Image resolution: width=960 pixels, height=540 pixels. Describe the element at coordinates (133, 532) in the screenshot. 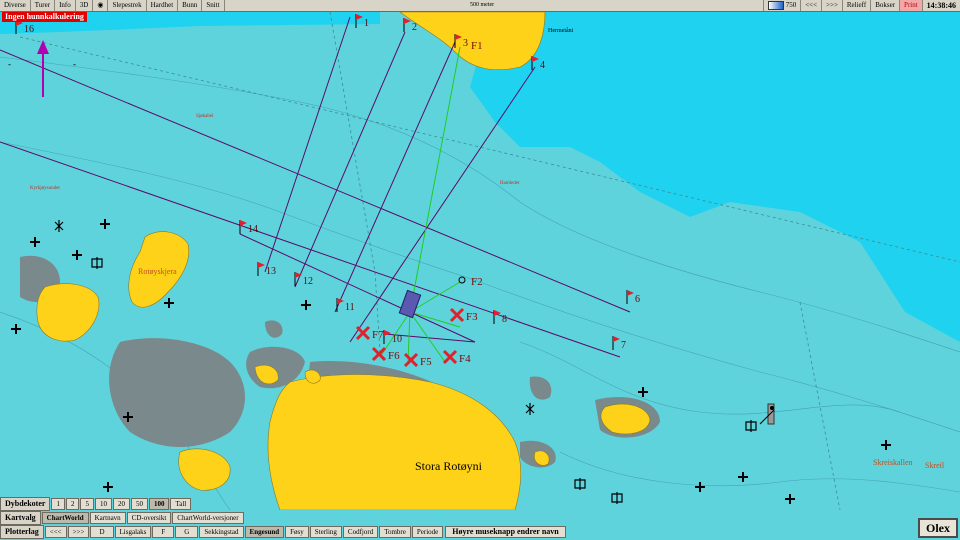

I see `plot-layer-lisgalaks: Lisgalaks` at that location.